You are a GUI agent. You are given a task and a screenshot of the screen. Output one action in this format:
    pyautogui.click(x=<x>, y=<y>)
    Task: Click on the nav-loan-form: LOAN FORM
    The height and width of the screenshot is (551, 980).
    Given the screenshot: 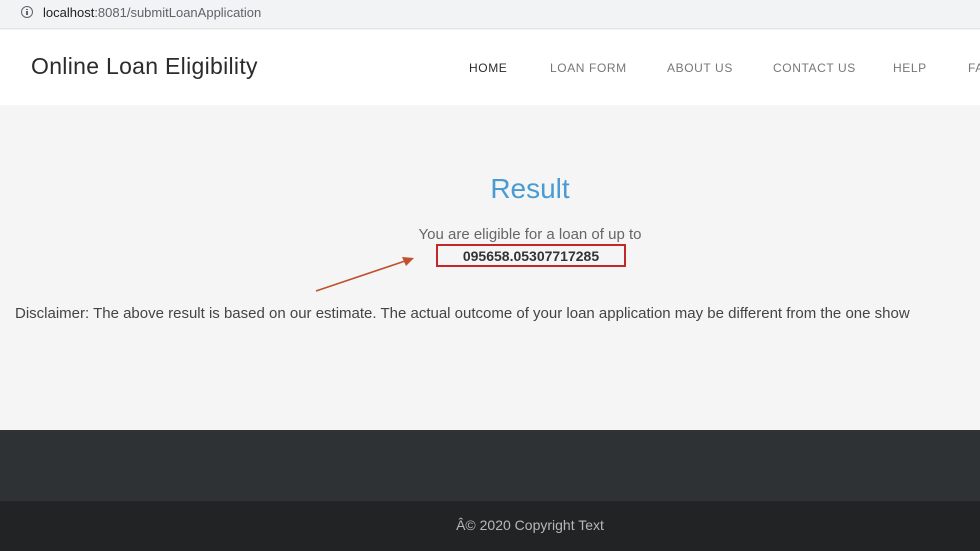 What is the action you would take?
    pyautogui.click(x=588, y=68)
    